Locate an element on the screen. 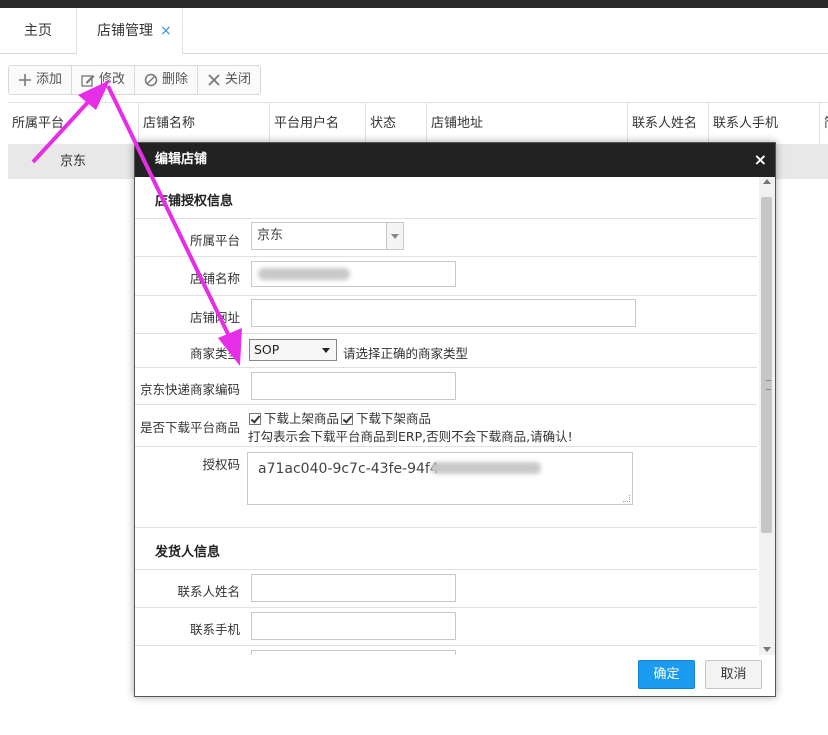 This screenshot has height=735, width=828. column-header: 店铺地址 is located at coordinates (527, 124).